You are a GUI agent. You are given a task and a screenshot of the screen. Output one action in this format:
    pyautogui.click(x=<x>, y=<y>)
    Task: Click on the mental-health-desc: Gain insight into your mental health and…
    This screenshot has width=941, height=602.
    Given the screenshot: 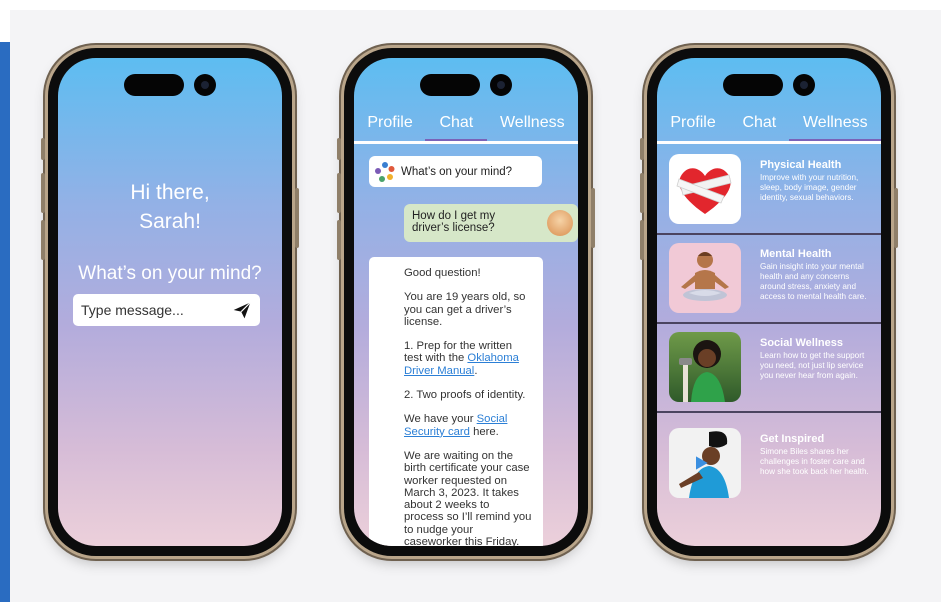 What is the action you would take?
    pyautogui.click(x=813, y=281)
    